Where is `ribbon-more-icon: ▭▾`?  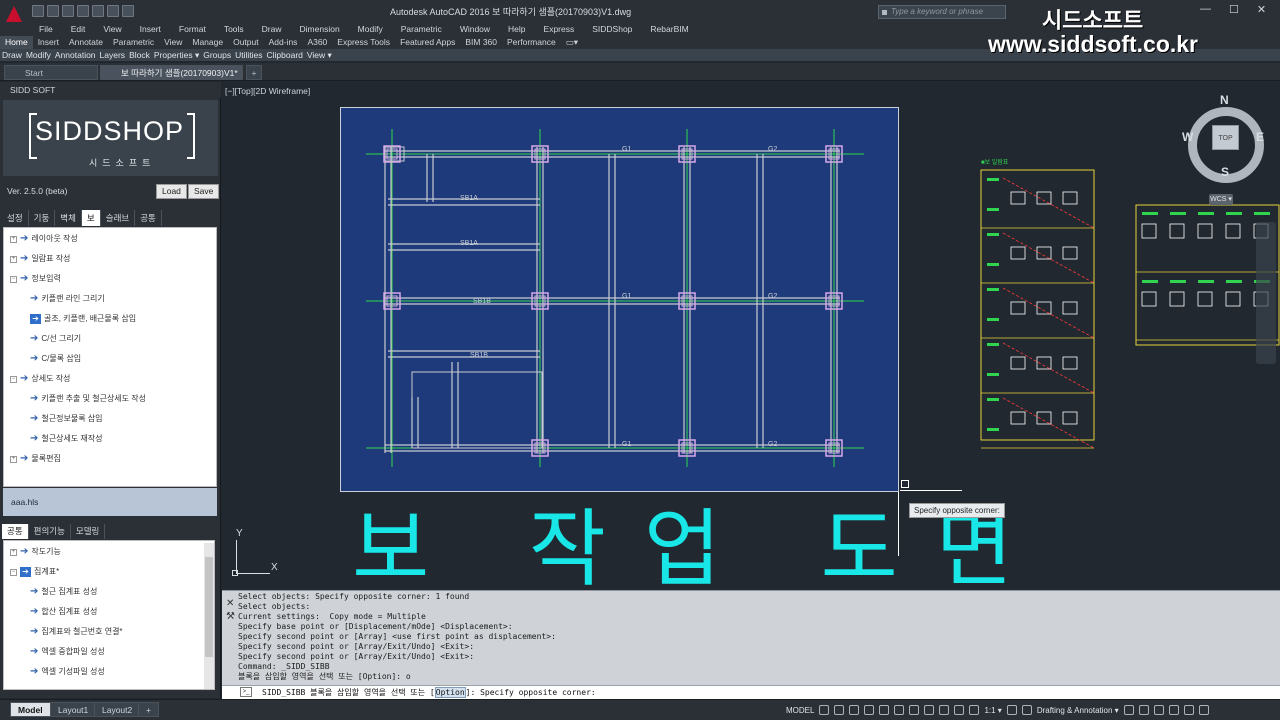
ribbon-more-icon: ▭▾ is located at coordinates (572, 42).